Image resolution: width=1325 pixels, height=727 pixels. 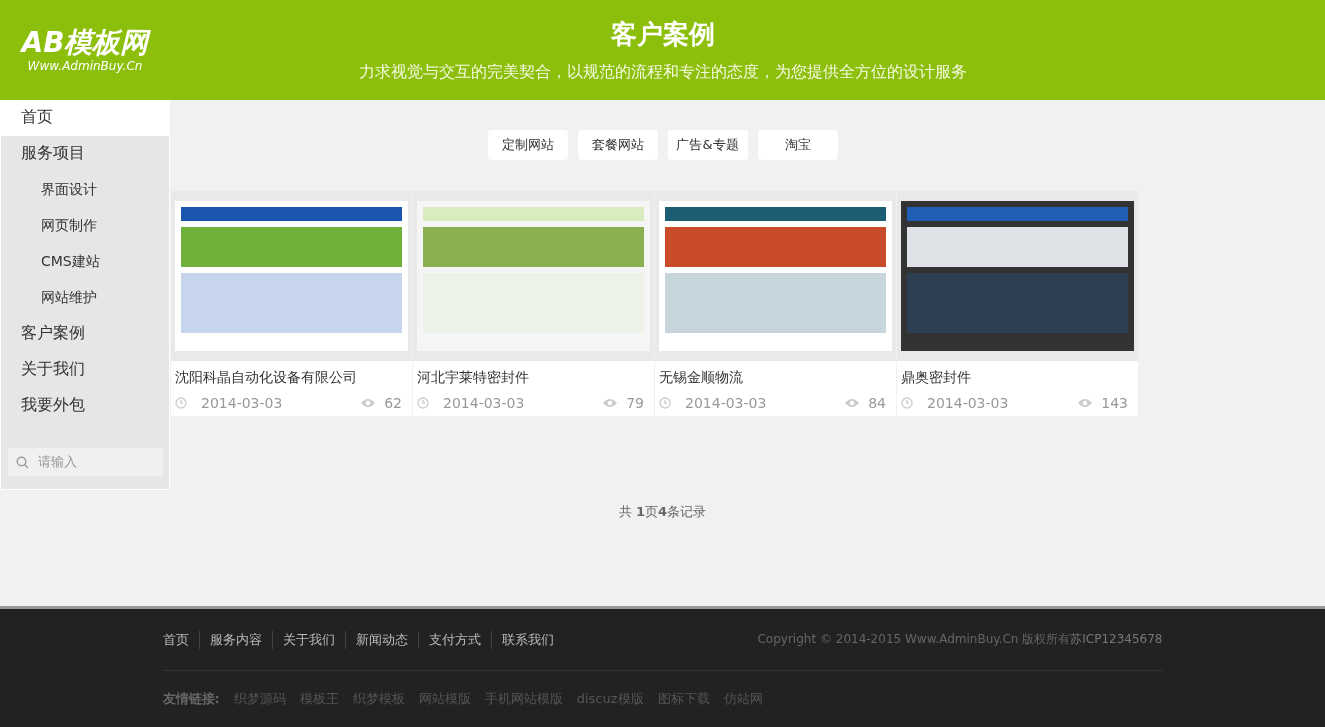 What do you see at coordinates (635, 402) in the screenshot?
I see `view-count: 79` at bounding box center [635, 402].